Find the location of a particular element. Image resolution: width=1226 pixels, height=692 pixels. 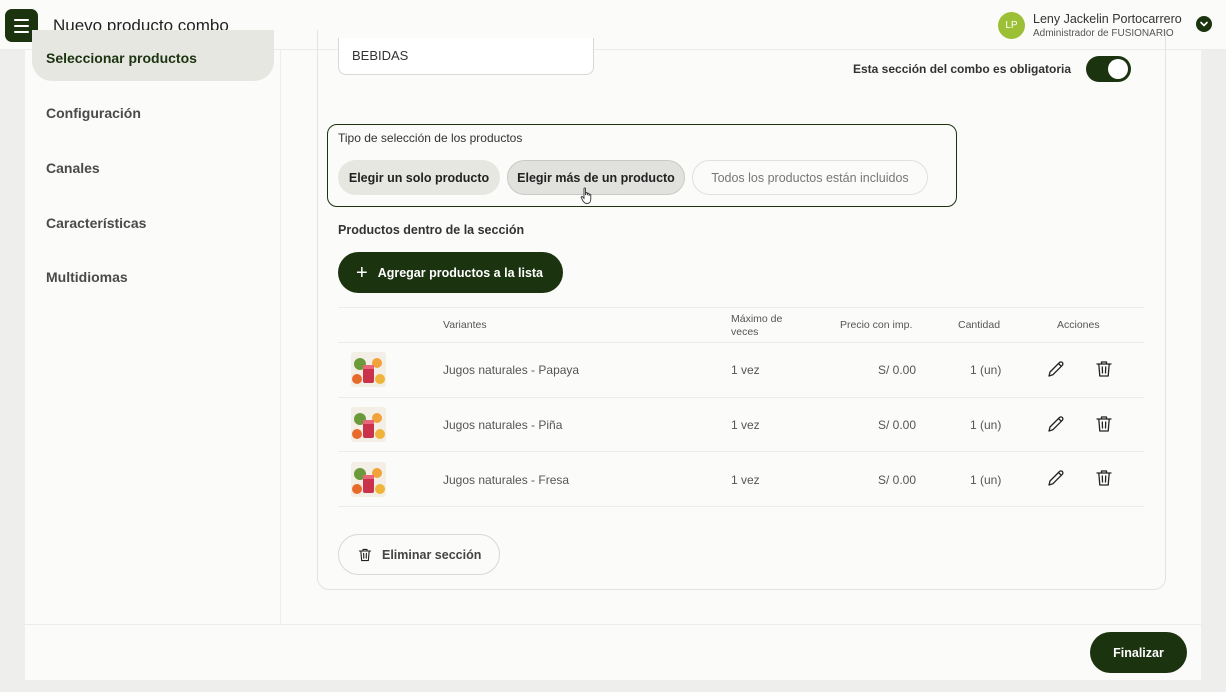

column-header-quantity: Cantidad is located at coordinates (979, 325).